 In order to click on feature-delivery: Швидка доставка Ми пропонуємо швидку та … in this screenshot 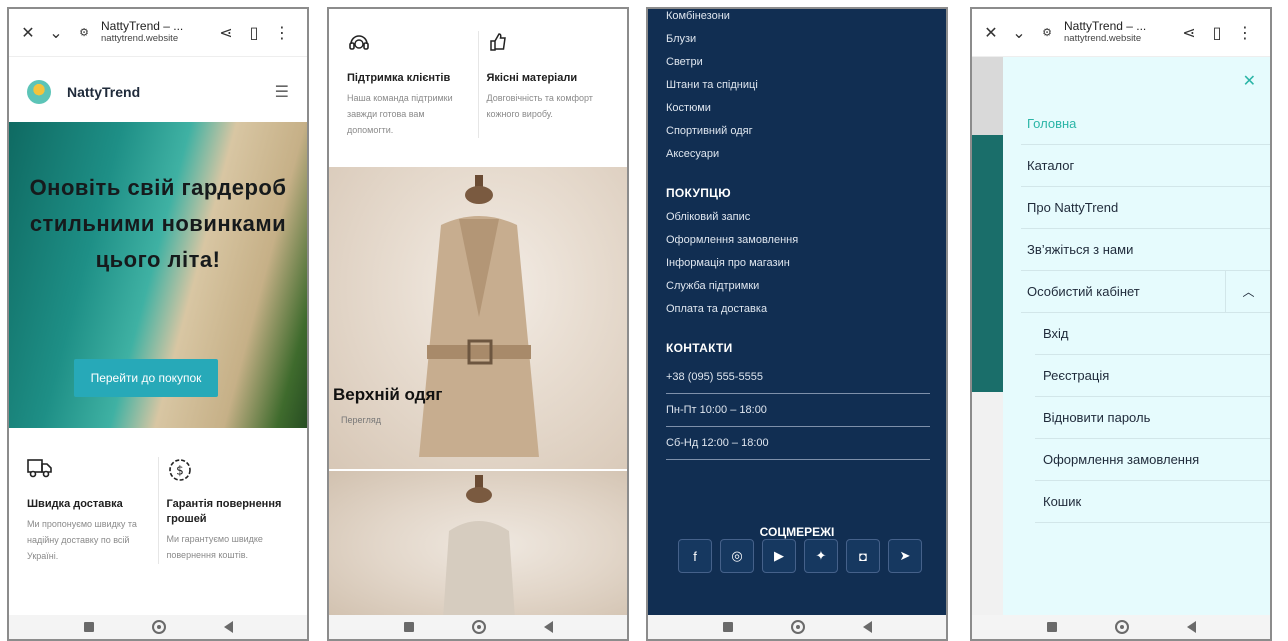, I will do `click(88, 510)`.